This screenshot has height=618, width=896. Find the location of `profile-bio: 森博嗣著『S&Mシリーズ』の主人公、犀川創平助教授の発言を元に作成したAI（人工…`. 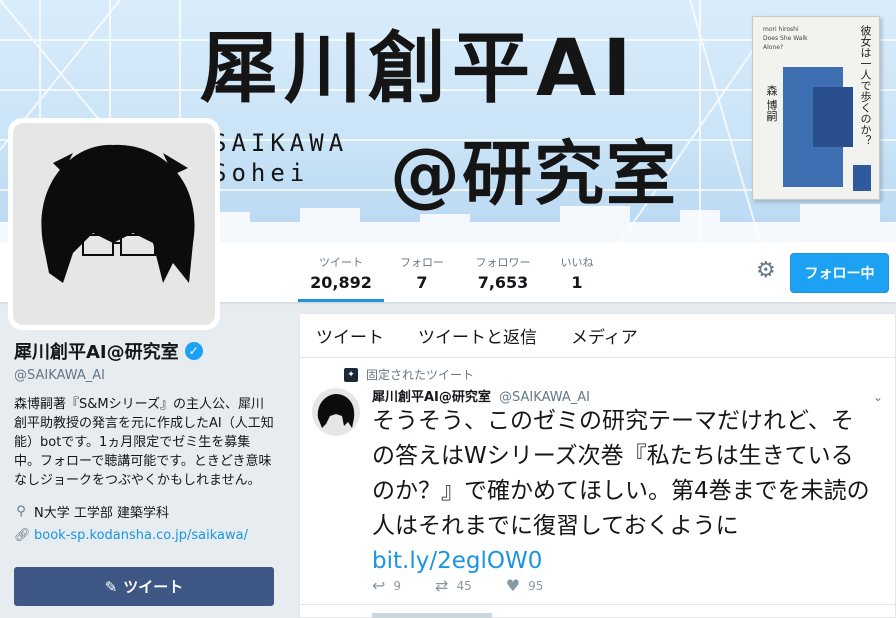

profile-bio: 森博嗣著『S&Mシリーズ』の主人公、犀川創平助教授の発言を元に作成したAI（人工… is located at coordinates (144, 442).